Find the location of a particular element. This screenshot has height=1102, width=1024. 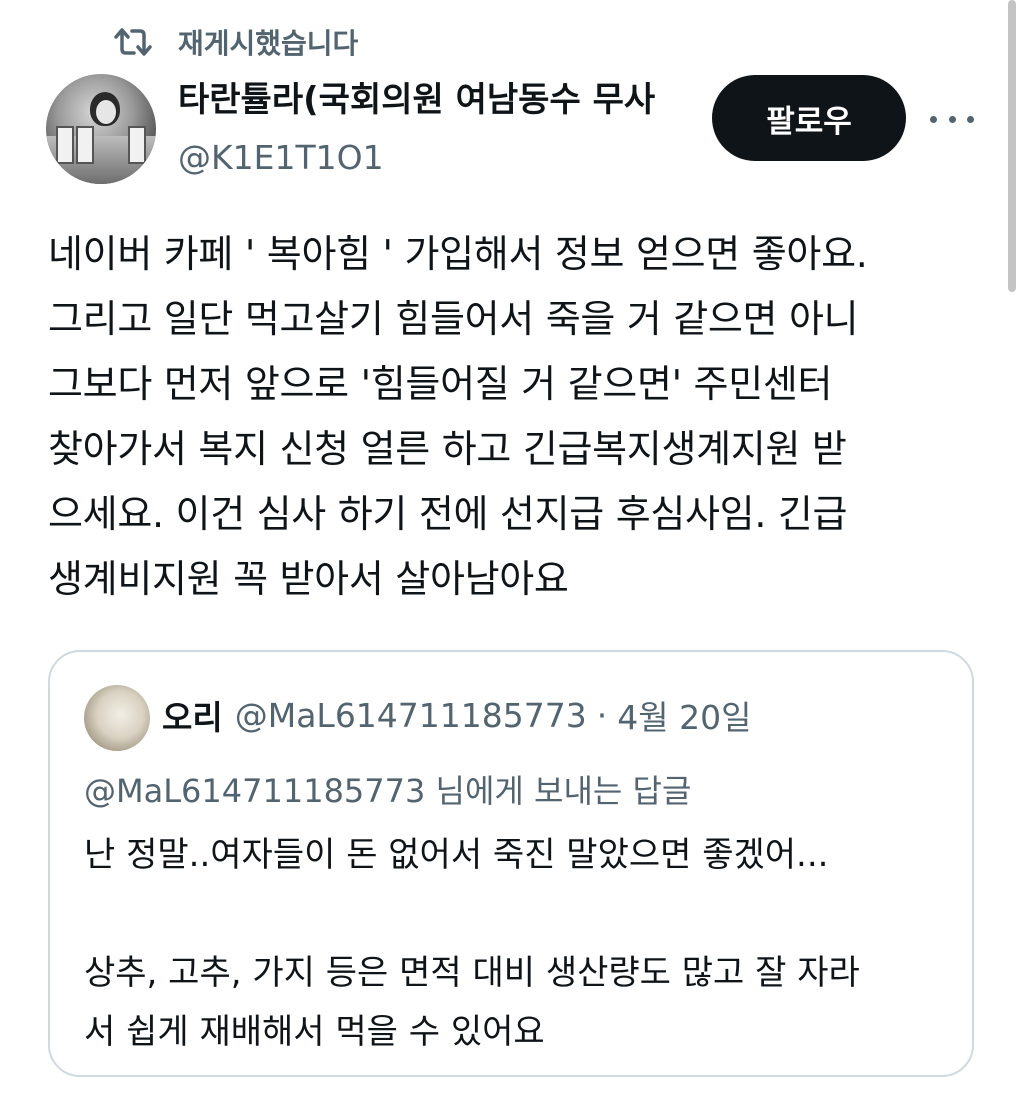

author-handle: @K1E1T1O1 is located at coordinates (281, 158).